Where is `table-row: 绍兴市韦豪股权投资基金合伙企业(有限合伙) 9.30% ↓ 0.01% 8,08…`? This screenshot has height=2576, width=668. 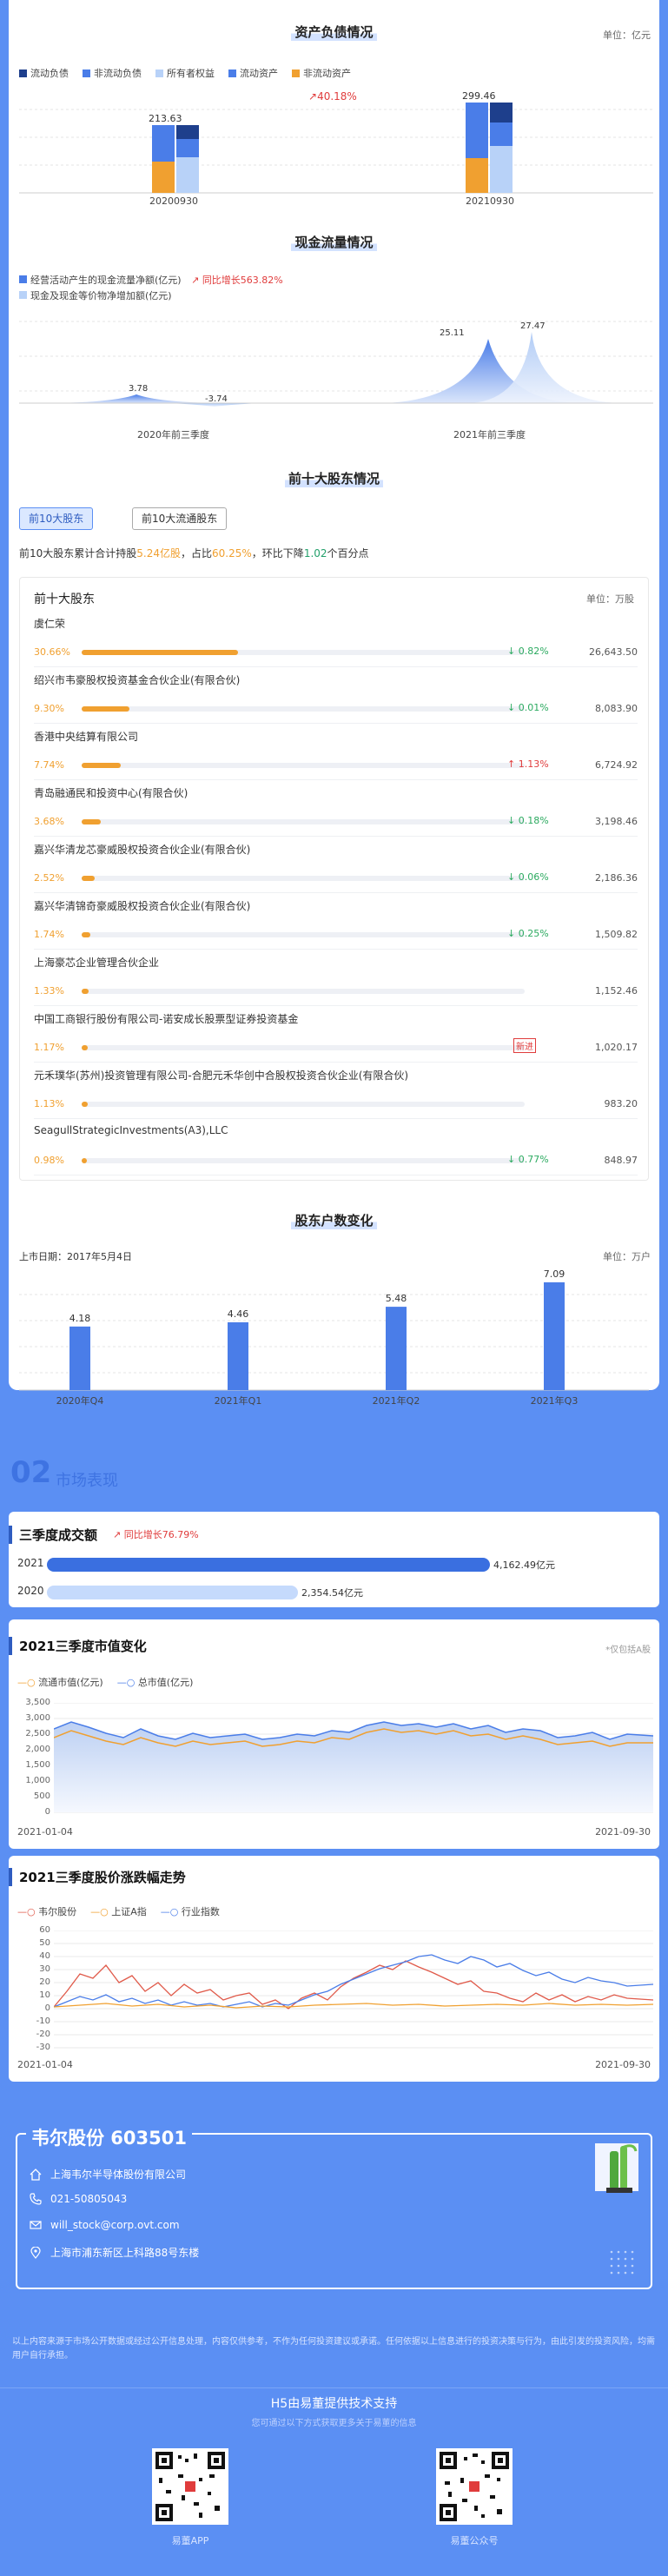
table-row: 绍兴市韦豪股权投资基金合伙企业(有限合伙) 9.30% ↓ 0.01% 8,08… is located at coordinates (336, 695).